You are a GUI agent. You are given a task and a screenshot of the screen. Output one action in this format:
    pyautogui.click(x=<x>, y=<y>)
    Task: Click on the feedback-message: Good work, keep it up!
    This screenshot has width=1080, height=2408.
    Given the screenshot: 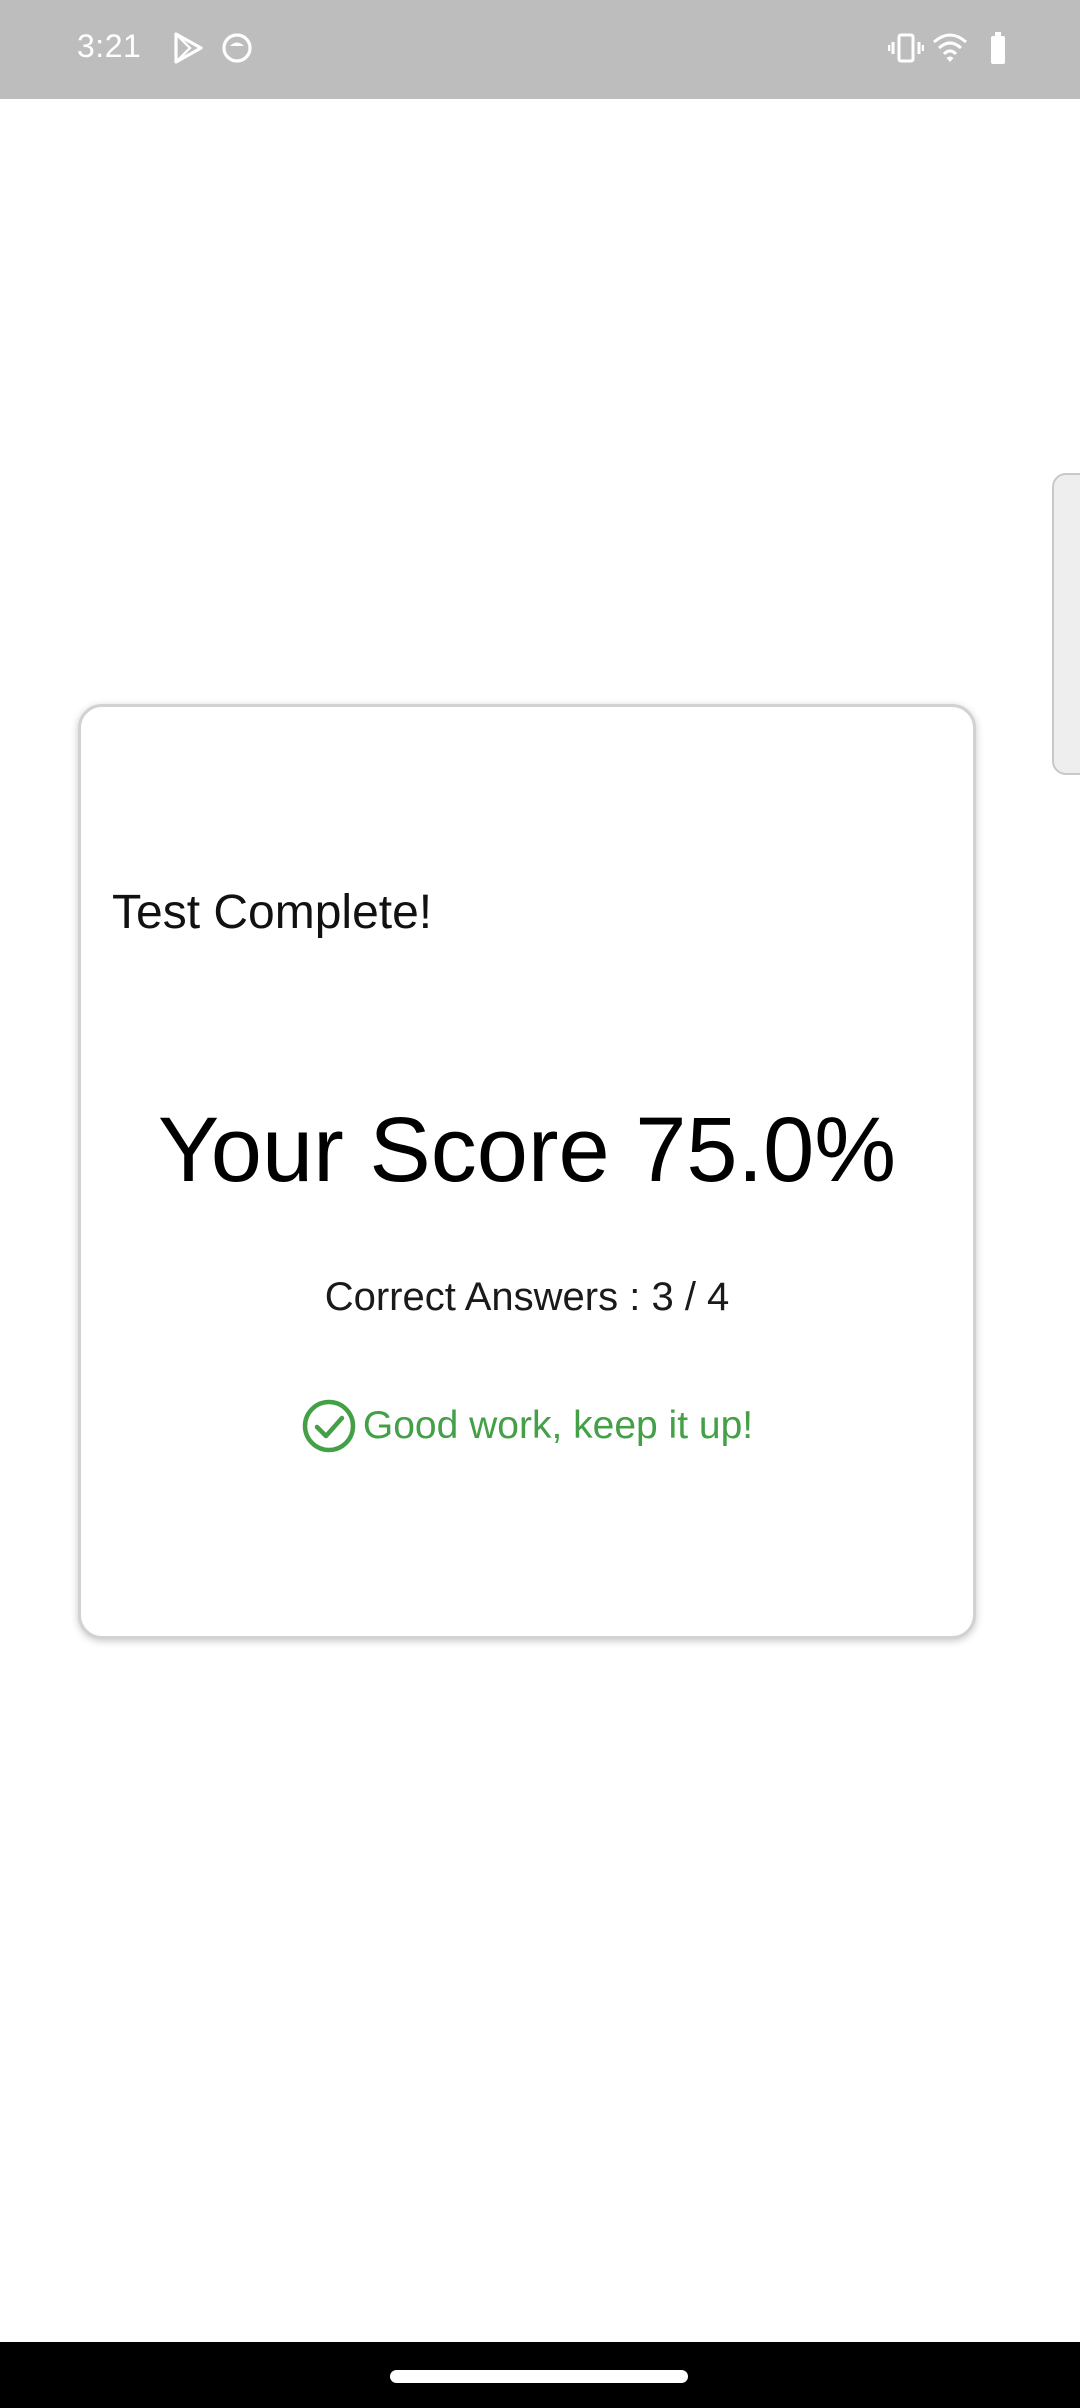 What is the action you would take?
    pyautogui.click(x=527, y=1426)
    